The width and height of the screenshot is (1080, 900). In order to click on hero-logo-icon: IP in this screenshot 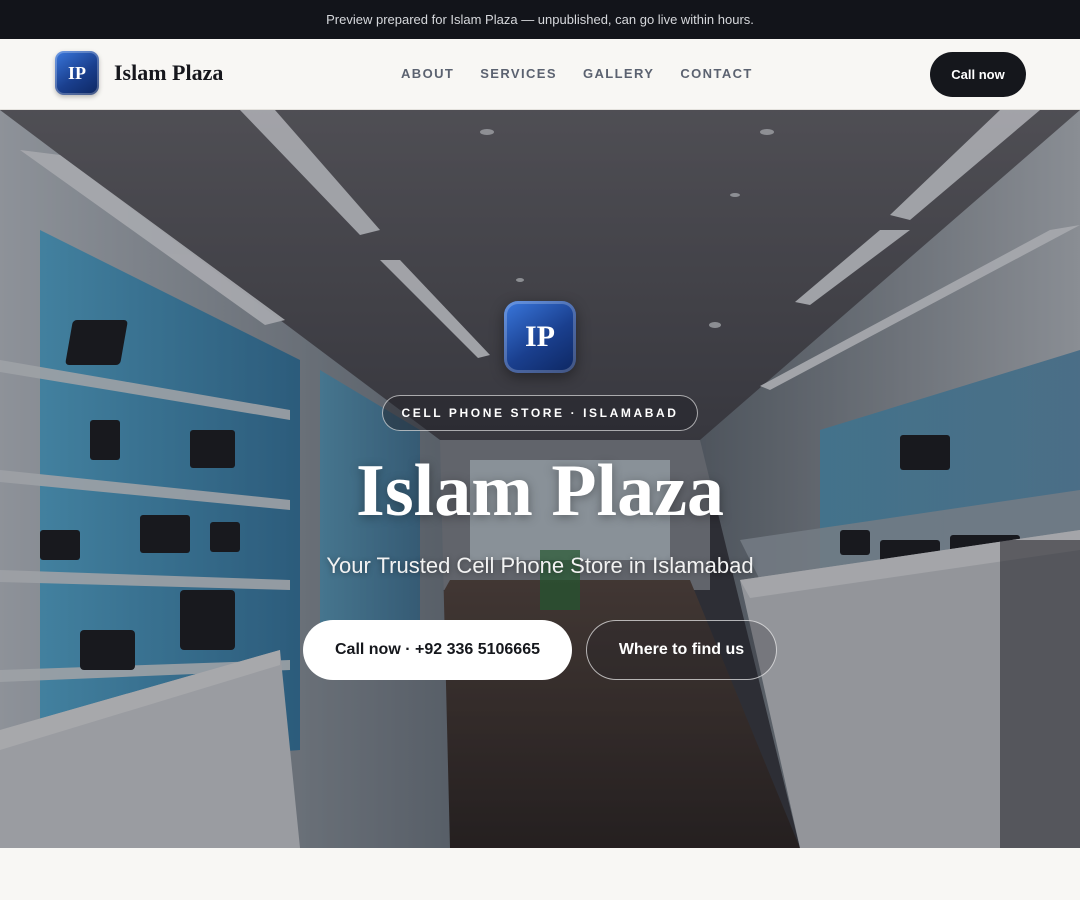, I will do `click(540, 337)`.